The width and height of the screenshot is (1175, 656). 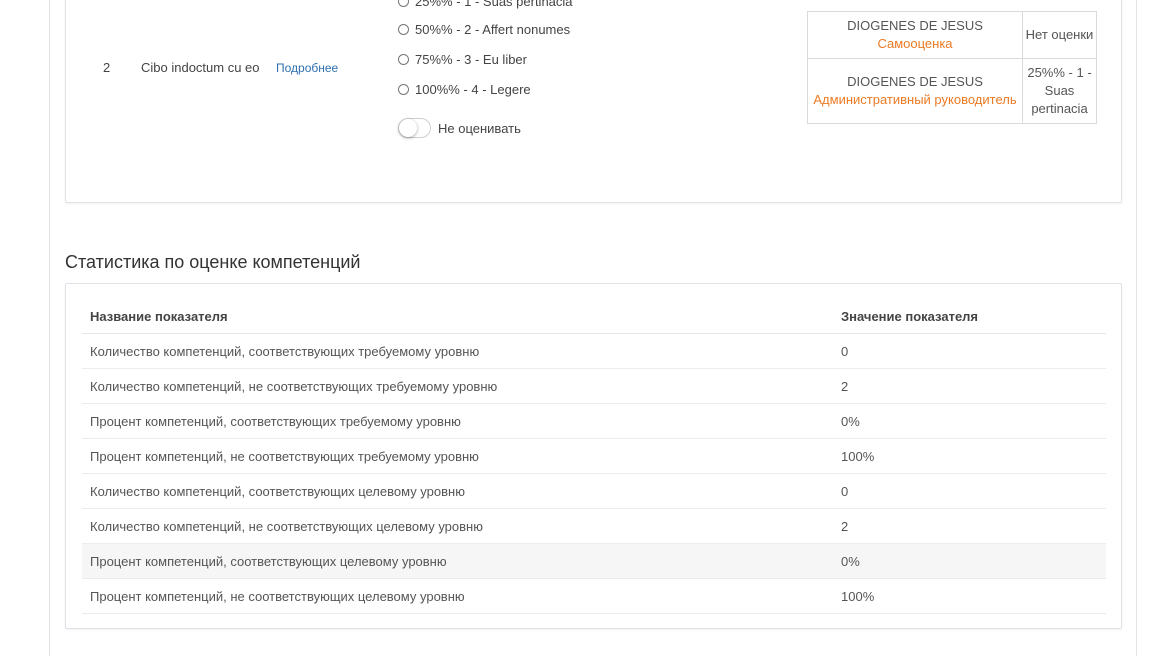 I want to click on rating-option-4: 100%% - 4 - Legere, so click(x=464, y=89).